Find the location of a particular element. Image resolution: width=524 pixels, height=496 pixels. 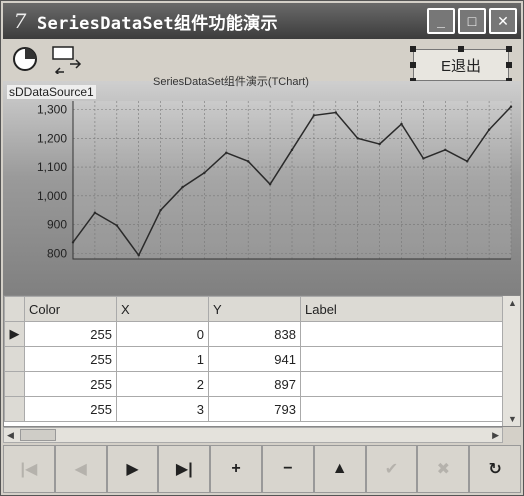

nav-last-button: ▶| is located at coordinates (184, 469).